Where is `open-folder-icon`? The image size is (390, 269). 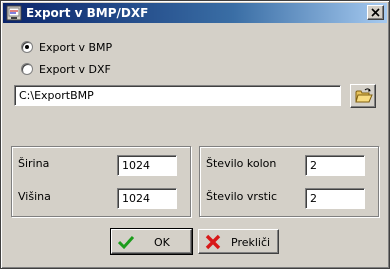
open-folder-icon is located at coordinates (364, 95).